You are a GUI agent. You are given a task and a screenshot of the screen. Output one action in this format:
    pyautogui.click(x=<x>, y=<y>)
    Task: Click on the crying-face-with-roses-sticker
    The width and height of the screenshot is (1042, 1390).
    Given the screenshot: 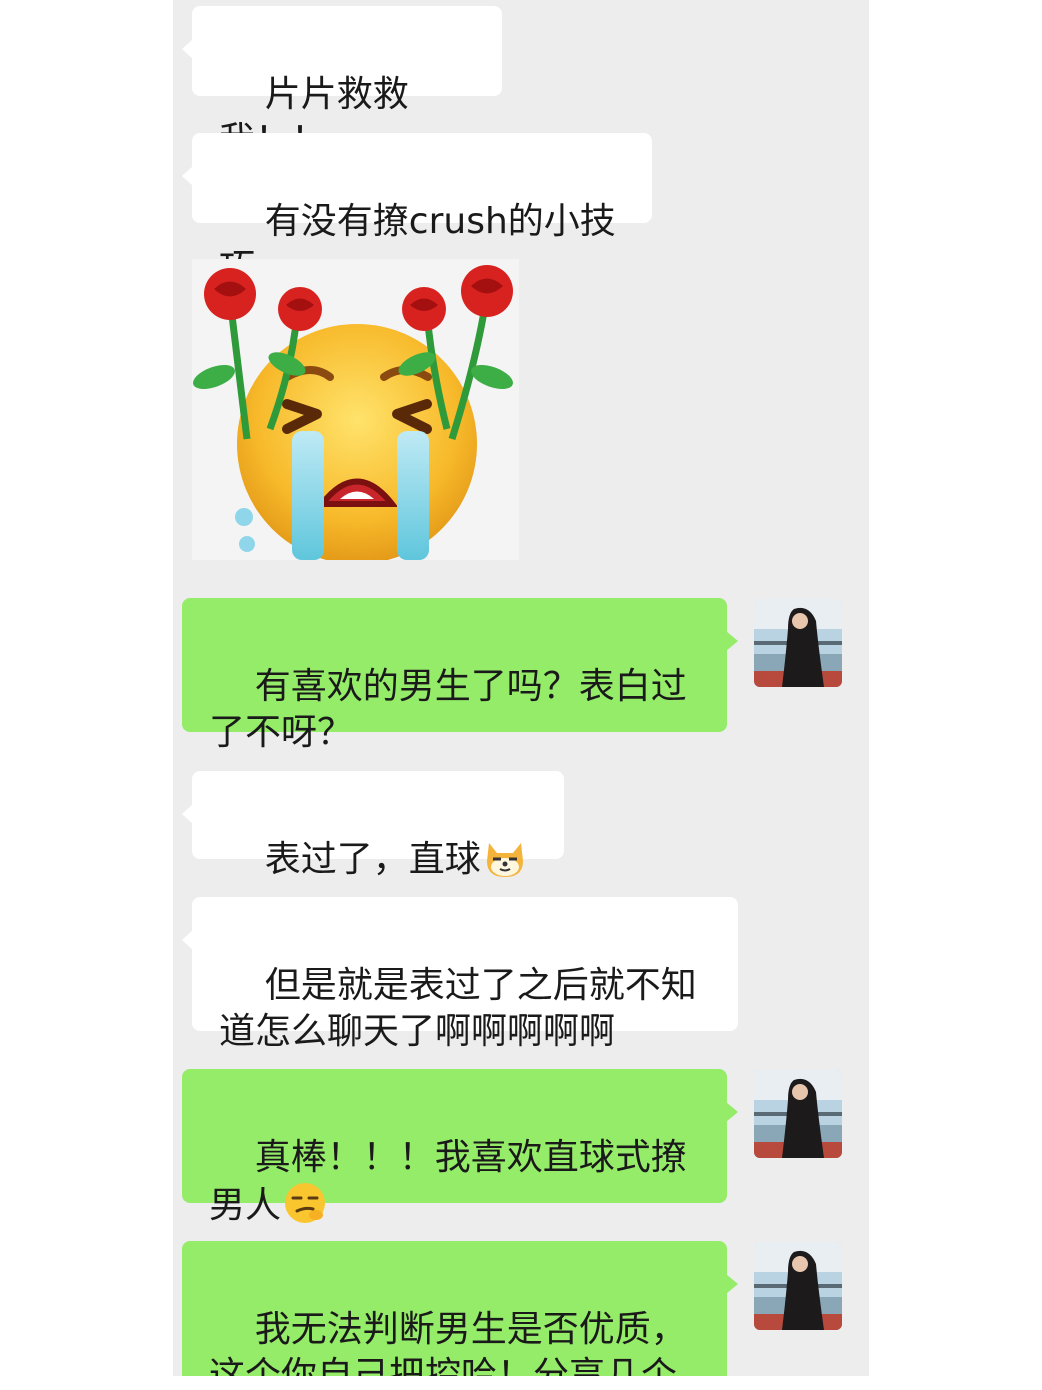 What is the action you would take?
    pyautogui.click(x=355, y=411)
    